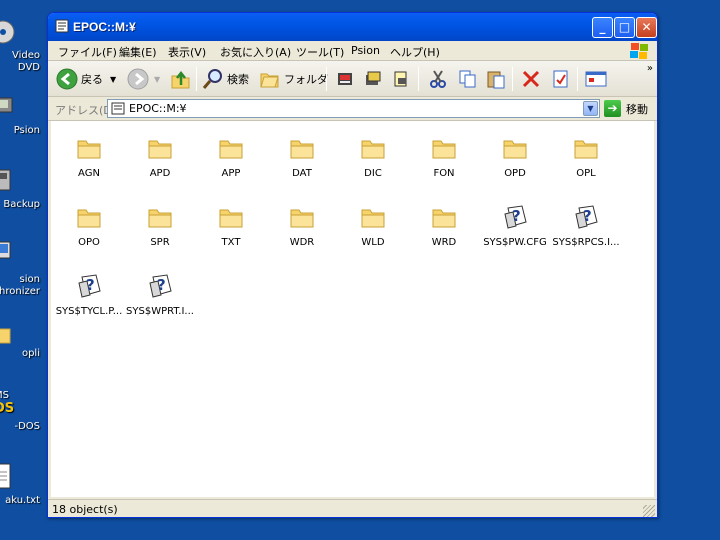 The image size is (720, 540). Describe the element at coordinates (160, 242) in the screenshot. I see `file-name: SPR` at that location.